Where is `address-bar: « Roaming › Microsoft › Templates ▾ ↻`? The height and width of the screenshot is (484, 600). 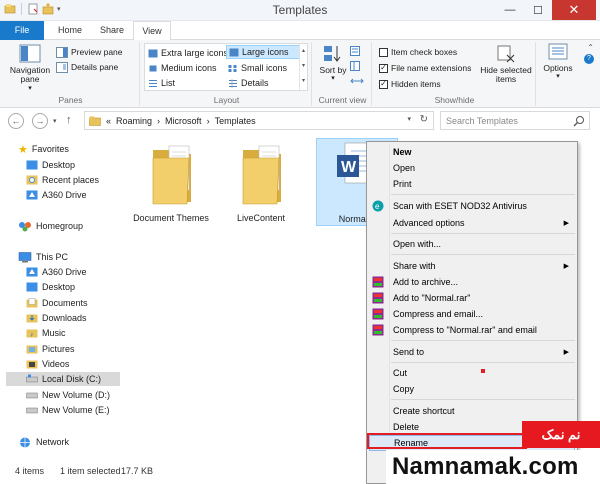 address-bar: « Roaming › Microsoft › Templates ▾ ↻ is located at coordinates (259, 120).